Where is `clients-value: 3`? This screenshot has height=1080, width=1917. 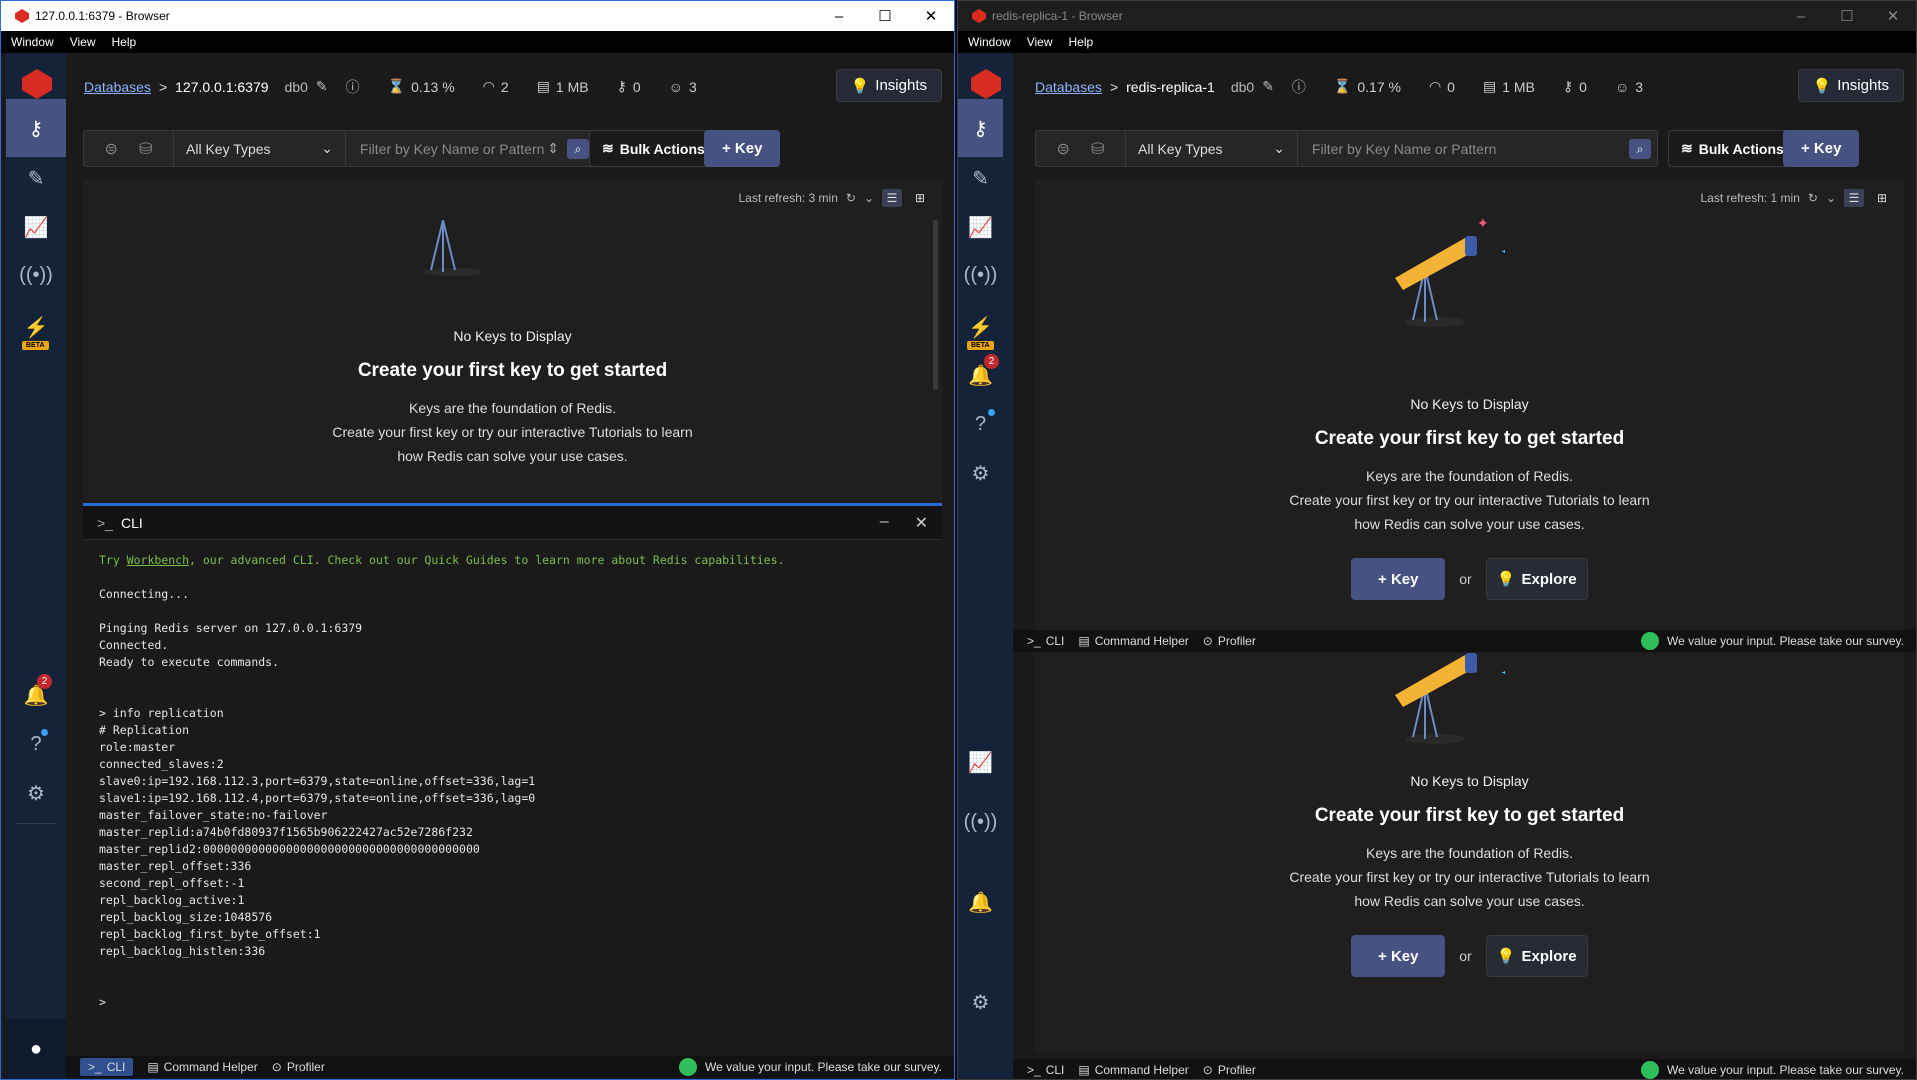
clients-value: 3 is located at coordinates (692, 86).